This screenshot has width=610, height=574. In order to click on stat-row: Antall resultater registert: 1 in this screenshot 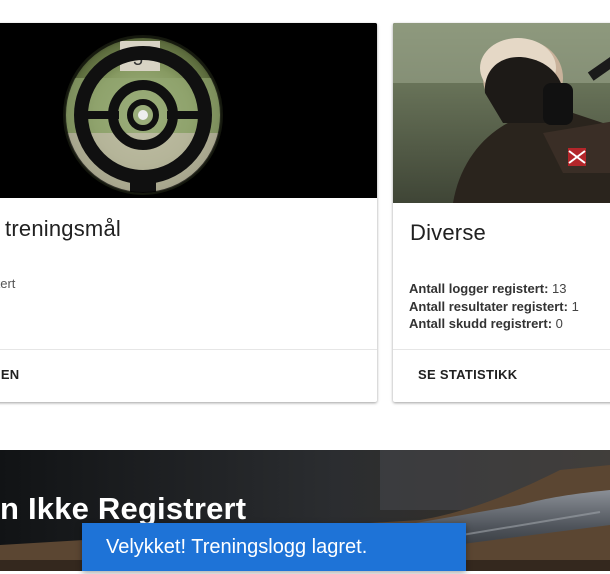, I will do `click(494, 307)`.